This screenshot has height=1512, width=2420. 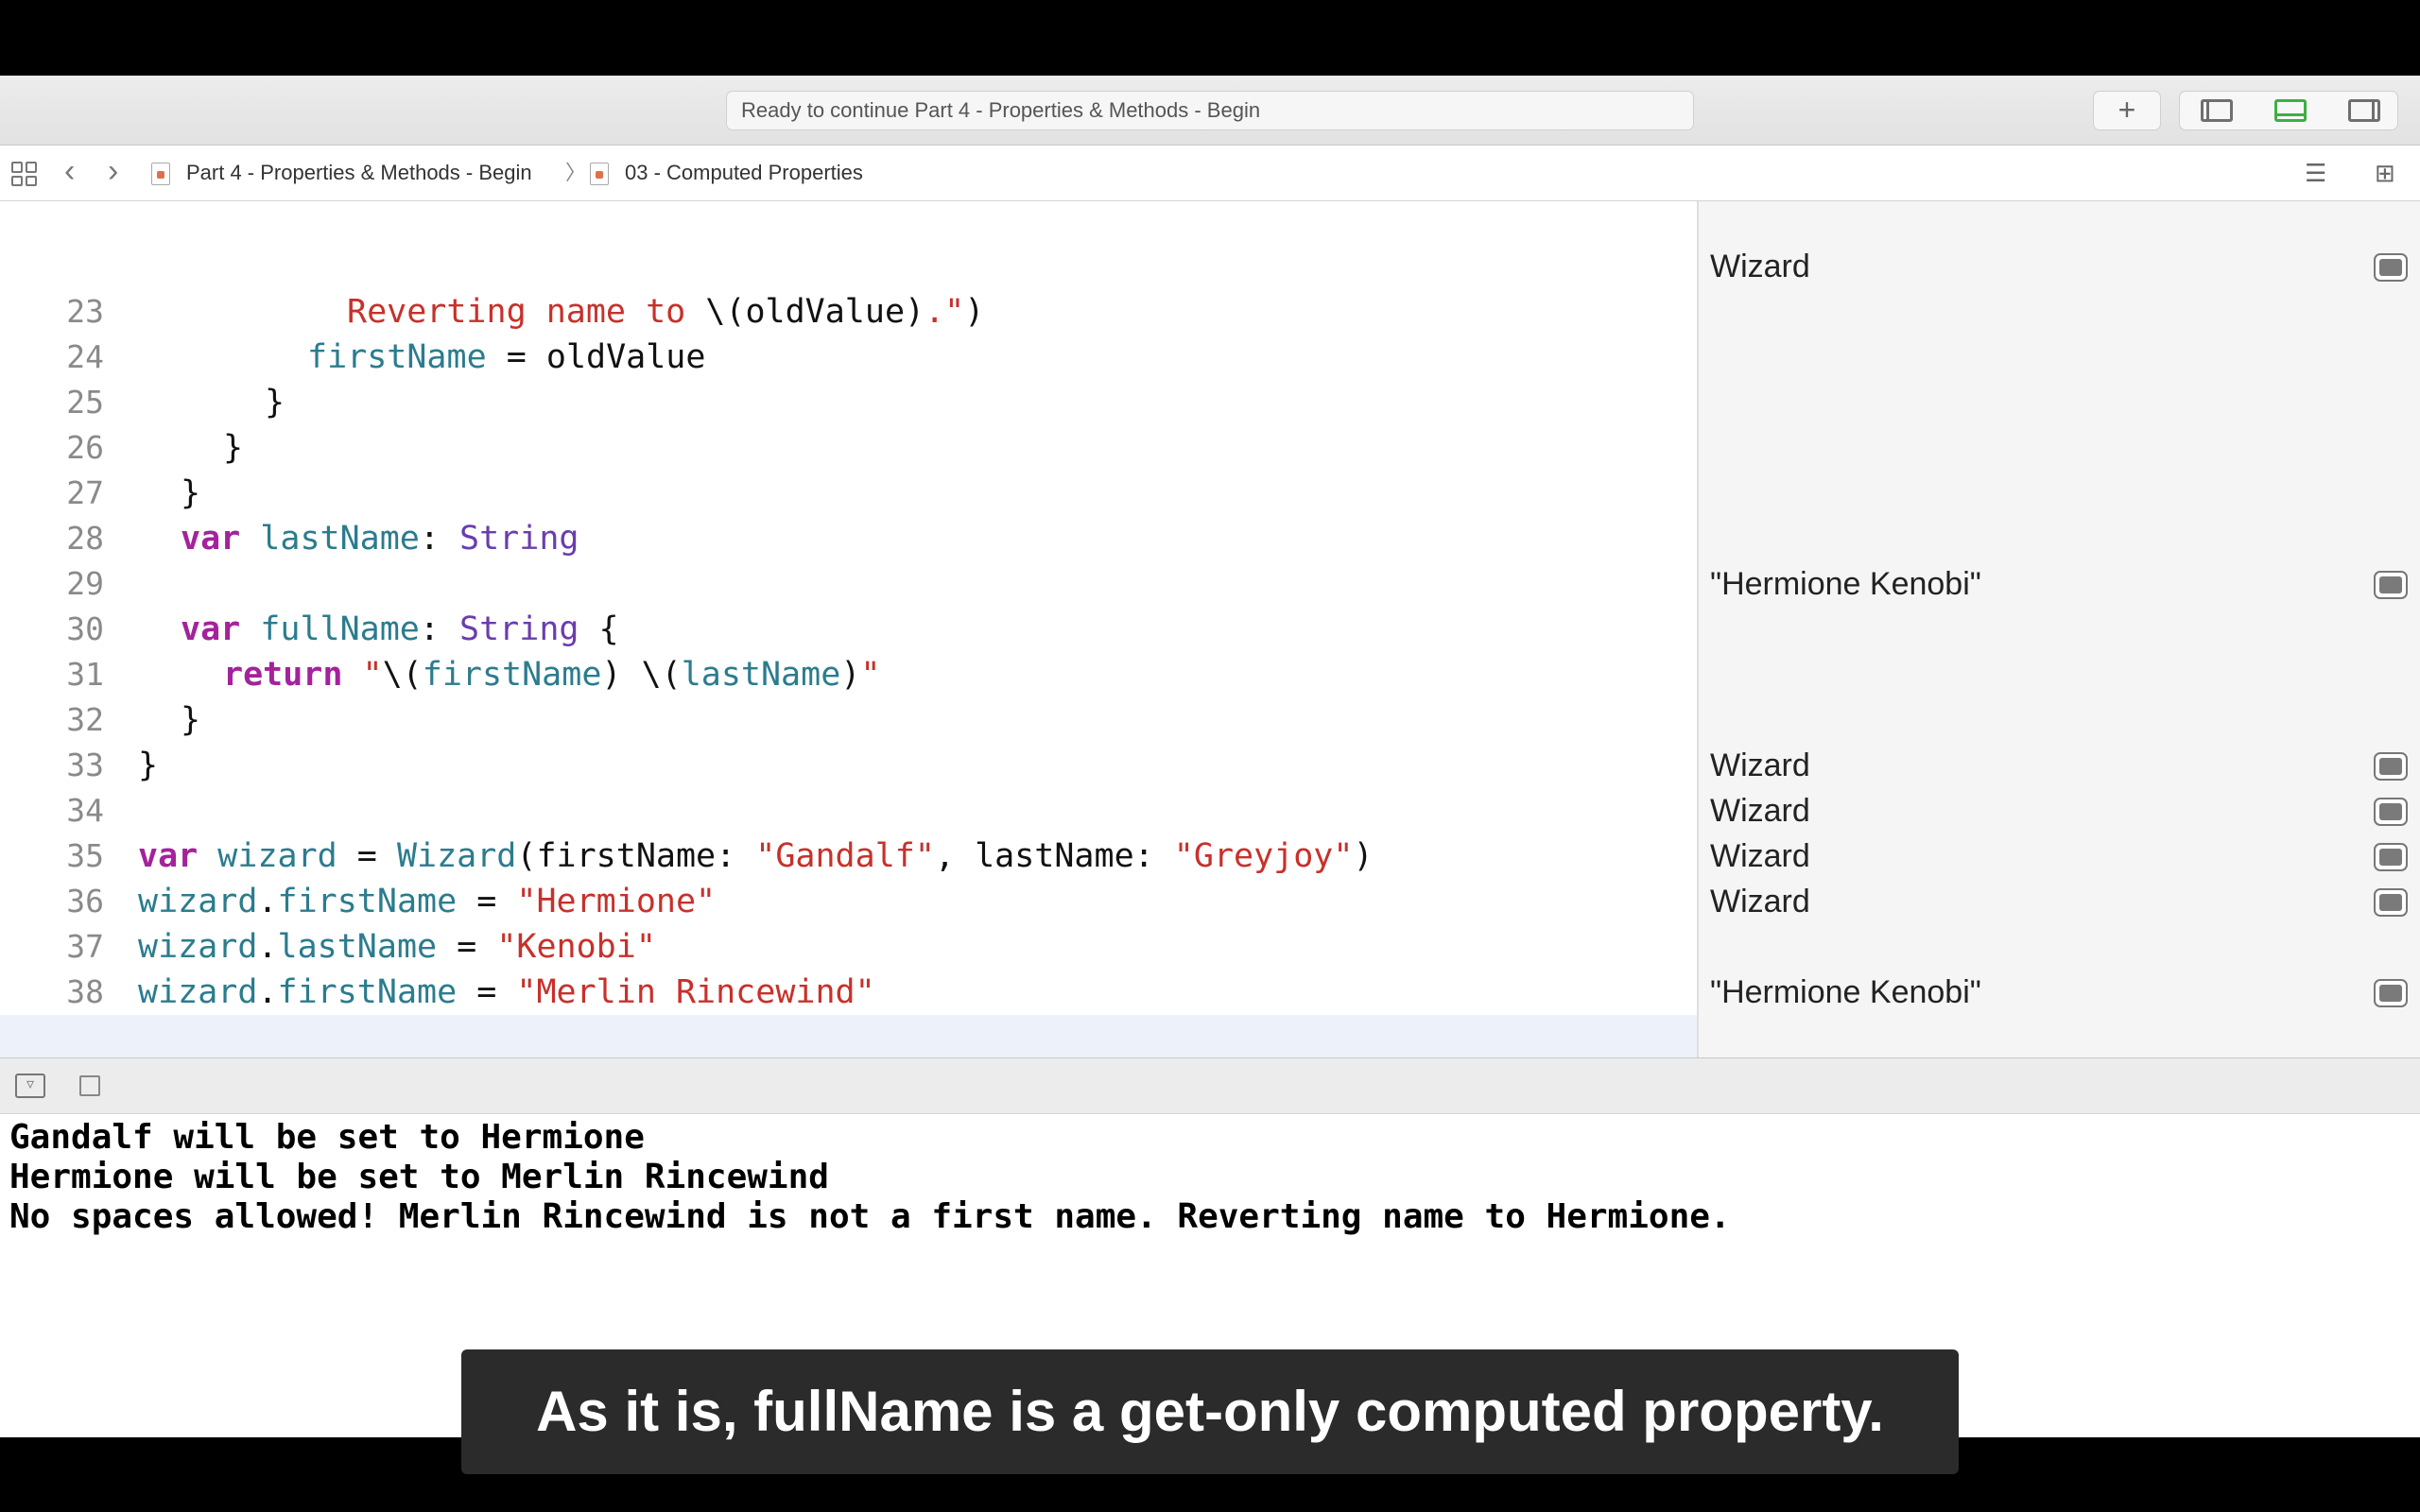 I want to click on debug-bar: ▿, so click(x=1210, y=1085).